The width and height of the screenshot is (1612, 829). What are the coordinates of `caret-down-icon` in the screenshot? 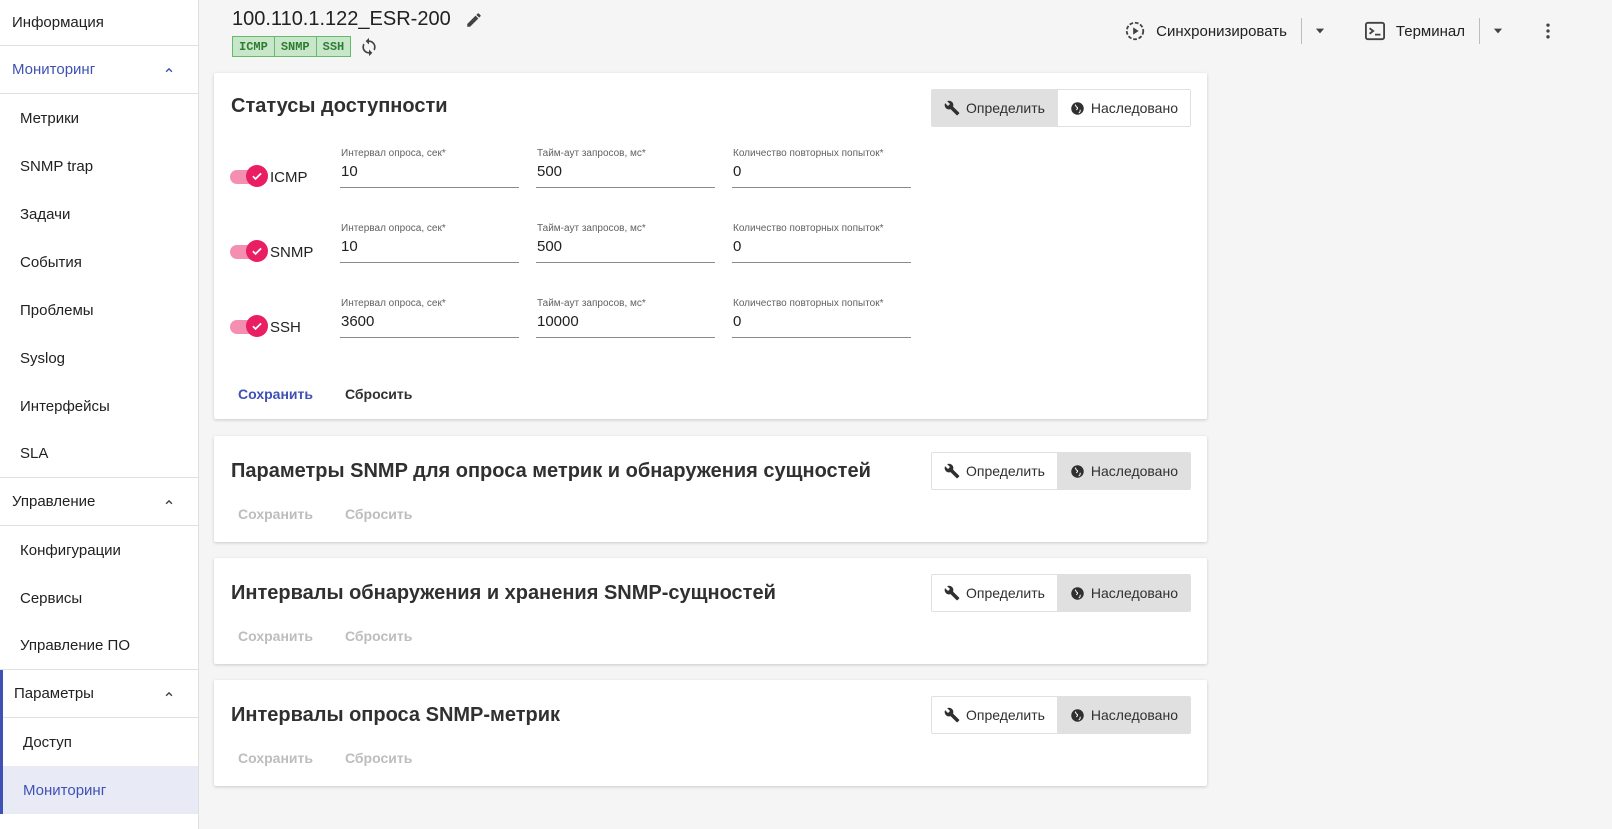 It's located at (1498, 31).